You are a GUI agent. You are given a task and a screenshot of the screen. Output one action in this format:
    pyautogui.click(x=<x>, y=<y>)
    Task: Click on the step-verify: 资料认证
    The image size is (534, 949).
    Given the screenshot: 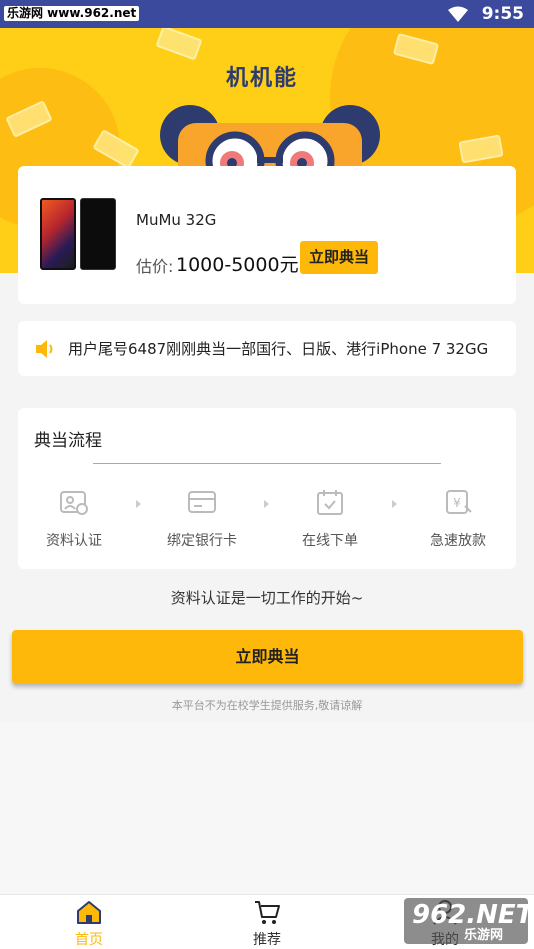 What is the action you would take?
    pyautogui.click(x=74, y=519)
    